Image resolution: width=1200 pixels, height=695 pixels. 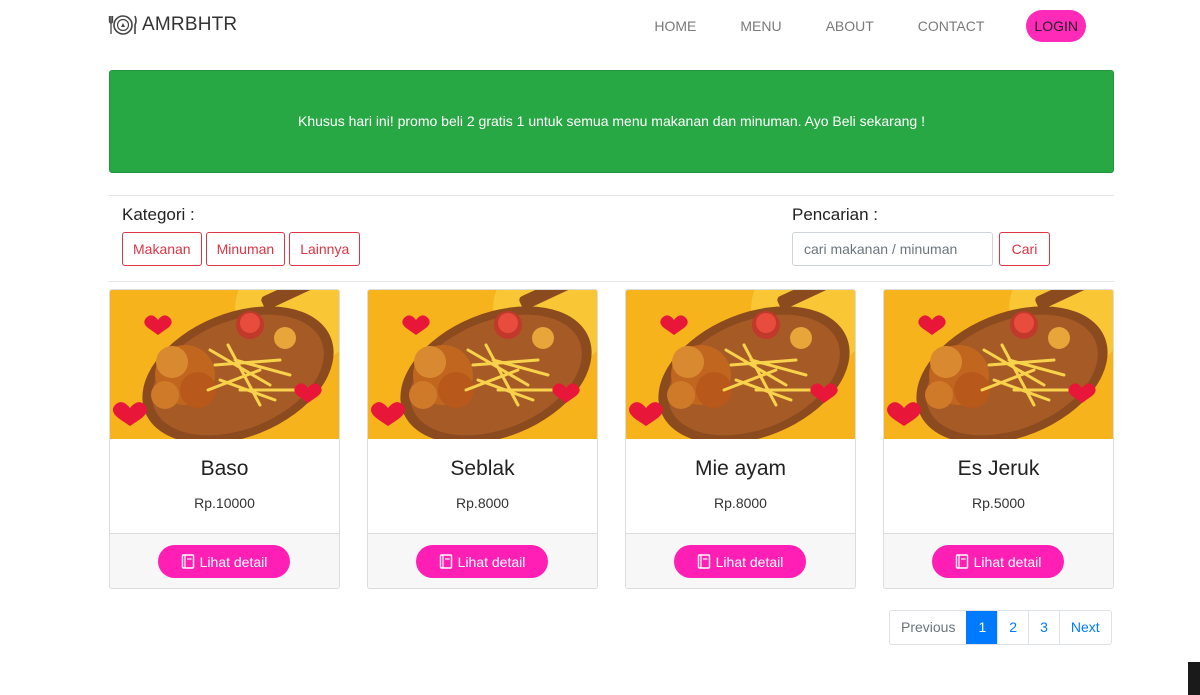 What do you see at coordinates (1194, 678) in the screenshot?
I see `corner-overlay` at bounding box center [1194, 678].